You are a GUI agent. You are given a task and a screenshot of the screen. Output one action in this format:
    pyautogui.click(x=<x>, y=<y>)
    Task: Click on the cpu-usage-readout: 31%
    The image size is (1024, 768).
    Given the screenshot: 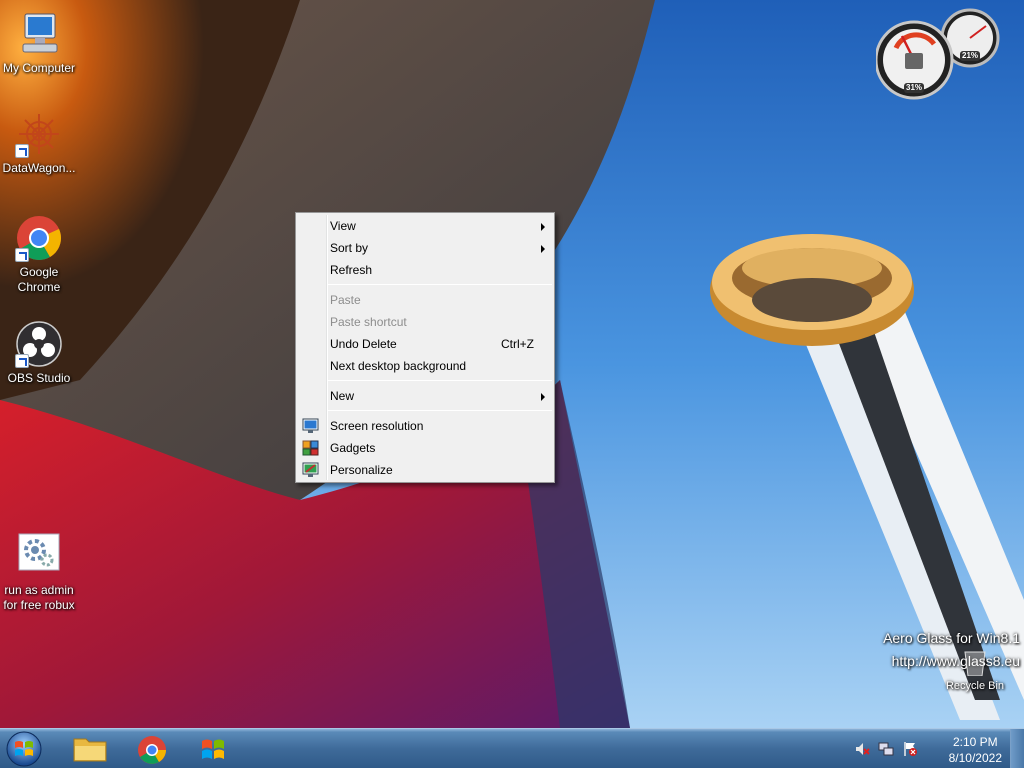 What is the action you would take?
    pyautogui.click(x=914, y=88)
    